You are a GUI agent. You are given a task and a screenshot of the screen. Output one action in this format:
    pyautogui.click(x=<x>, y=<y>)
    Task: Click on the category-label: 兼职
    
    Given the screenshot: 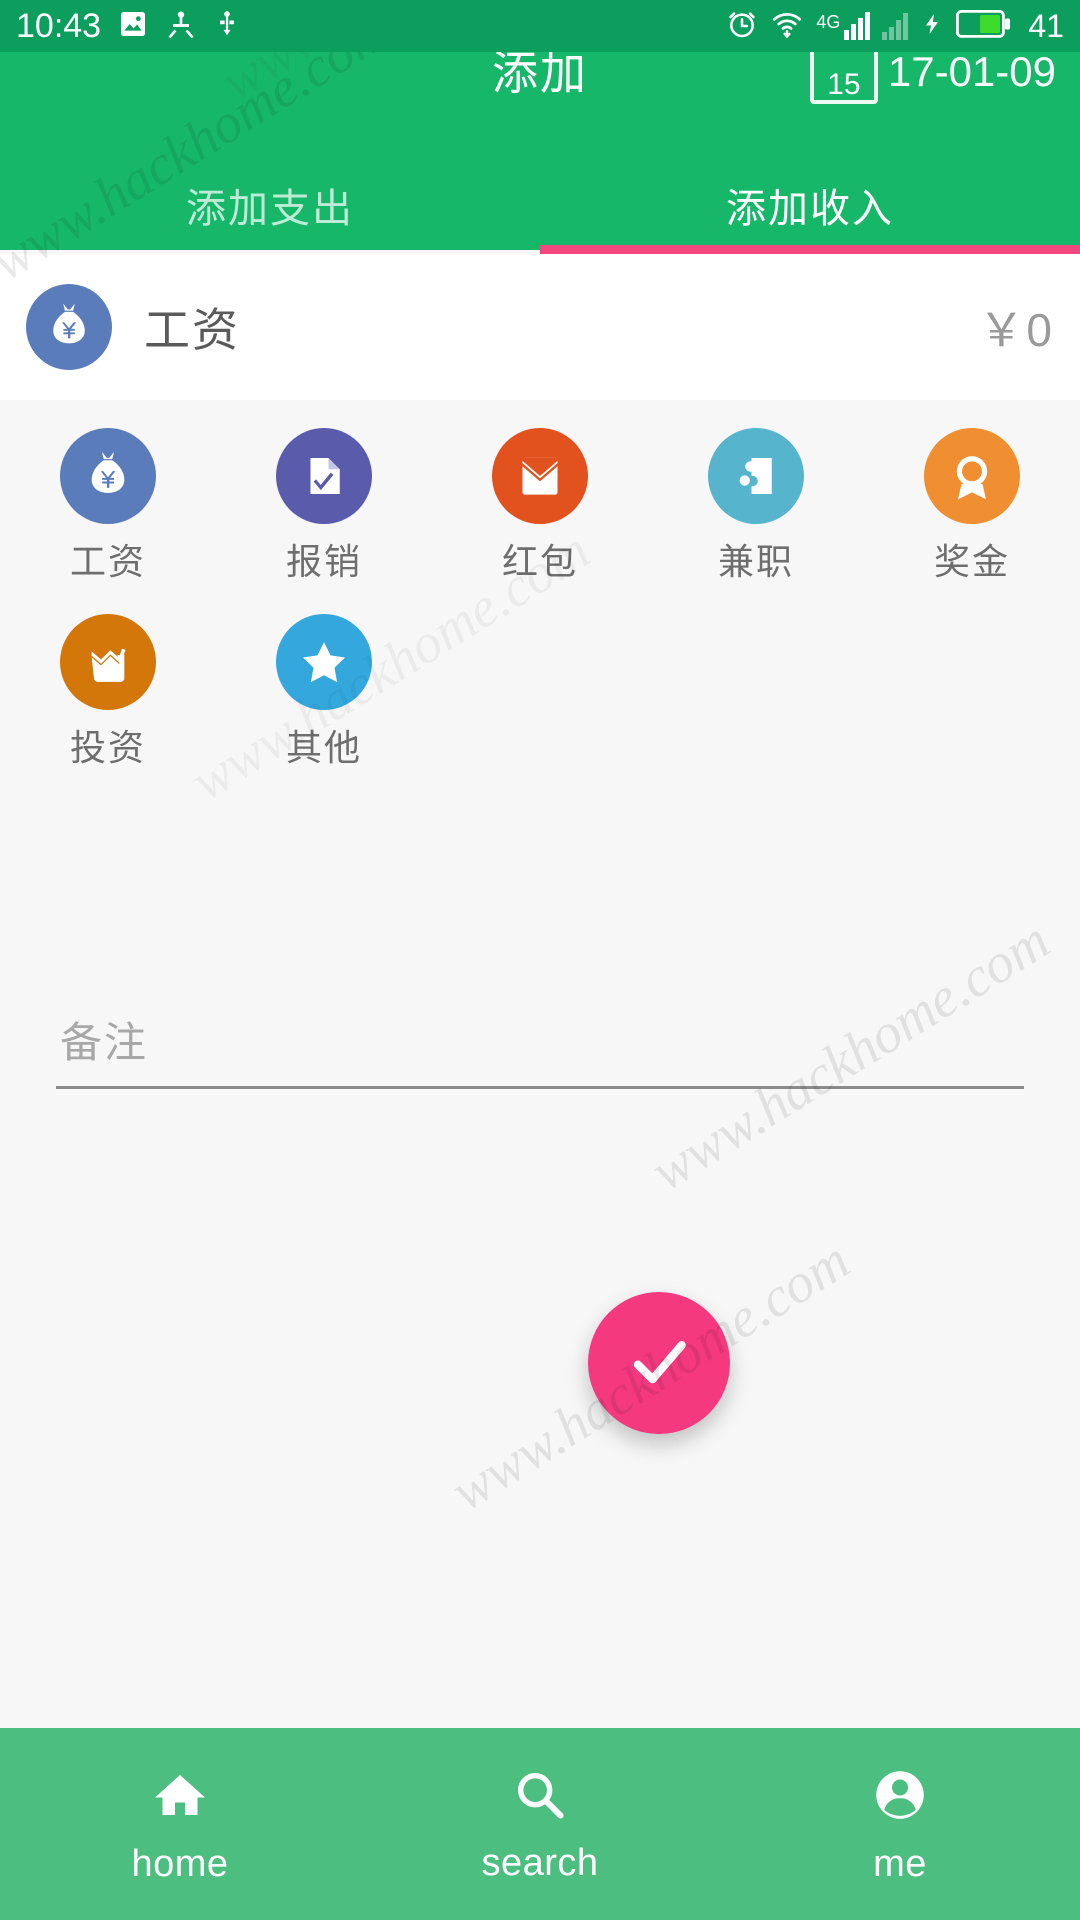 What is the action you would take?
    pyautogui.click(x=755, y=561)
    